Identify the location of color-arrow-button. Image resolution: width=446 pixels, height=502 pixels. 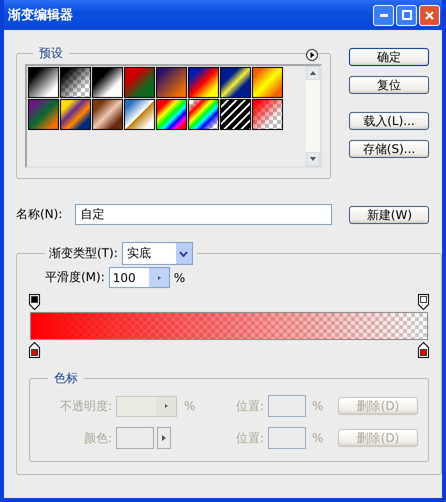
(164, 438).